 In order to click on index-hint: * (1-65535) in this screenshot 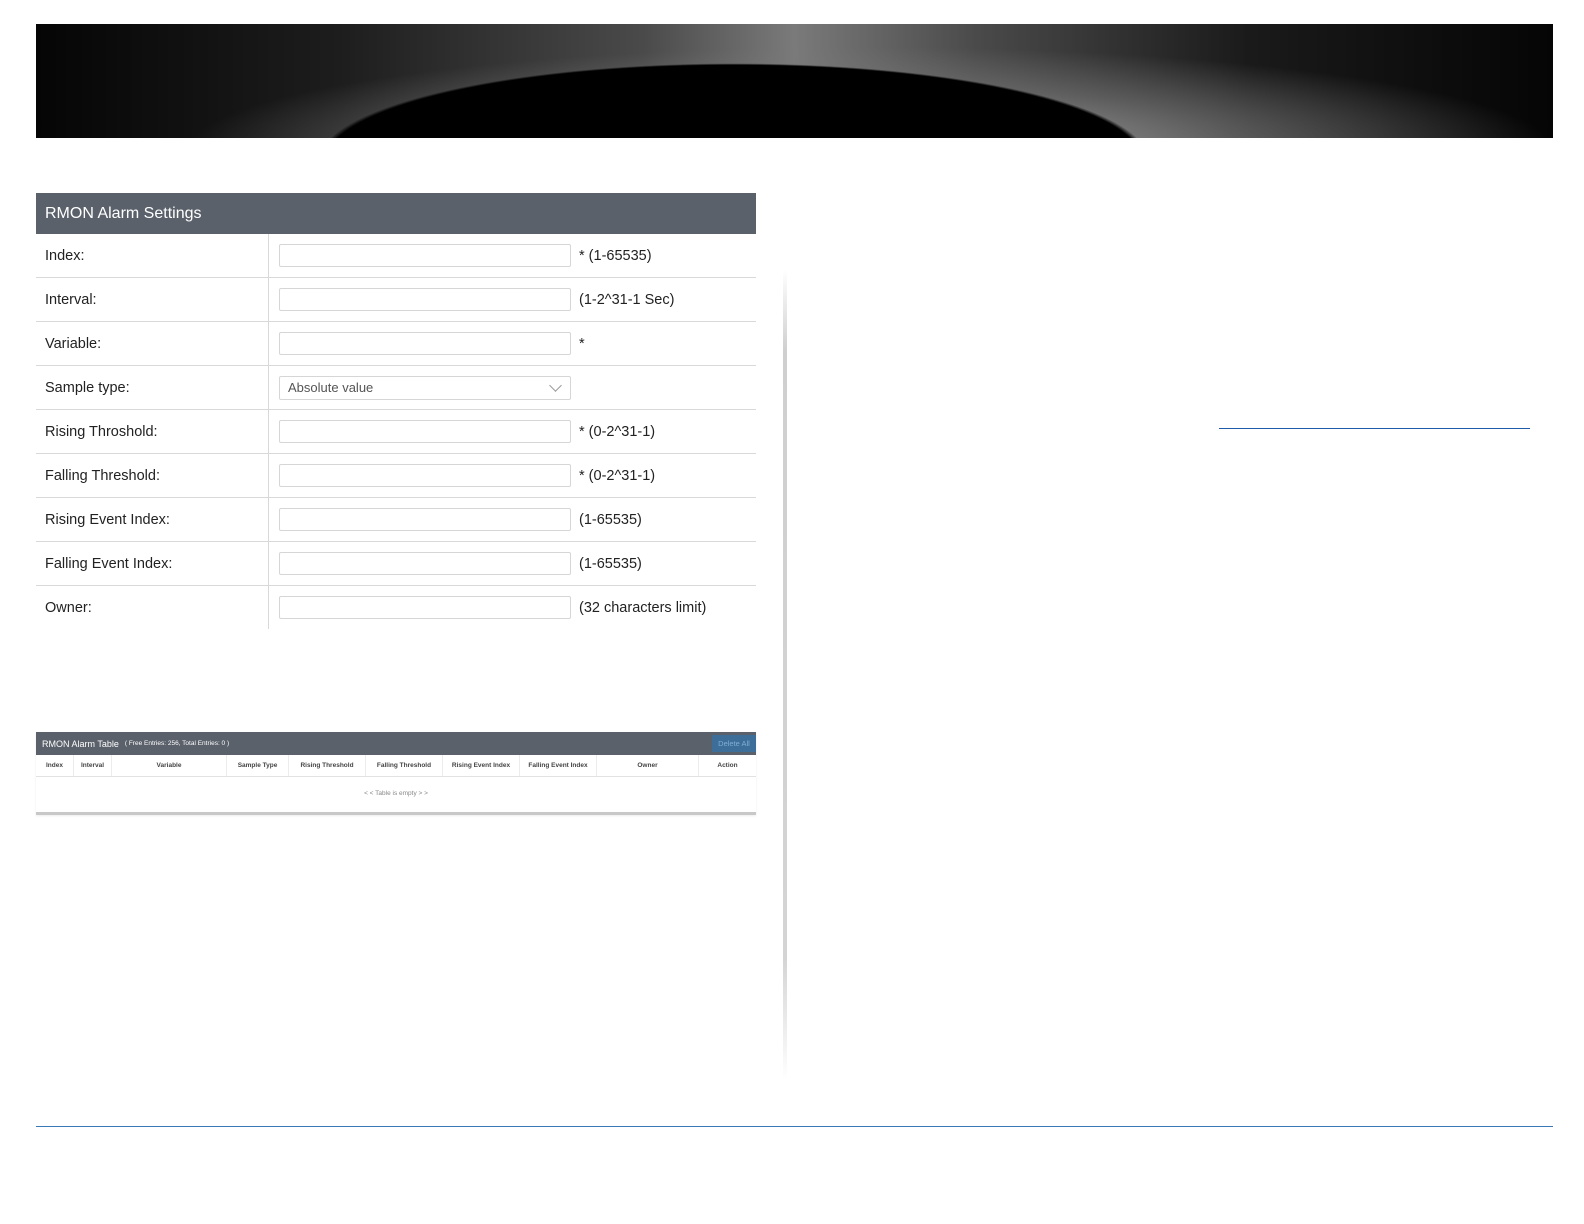, I will do `click(615, 255)`.